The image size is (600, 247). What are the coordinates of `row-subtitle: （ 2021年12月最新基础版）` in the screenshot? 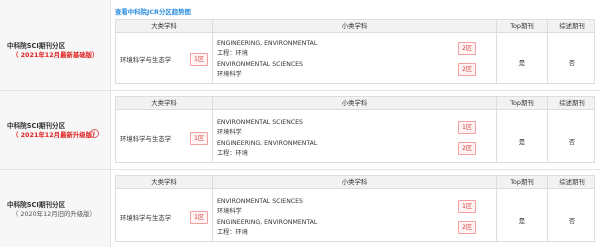 It's located at (55, 55).